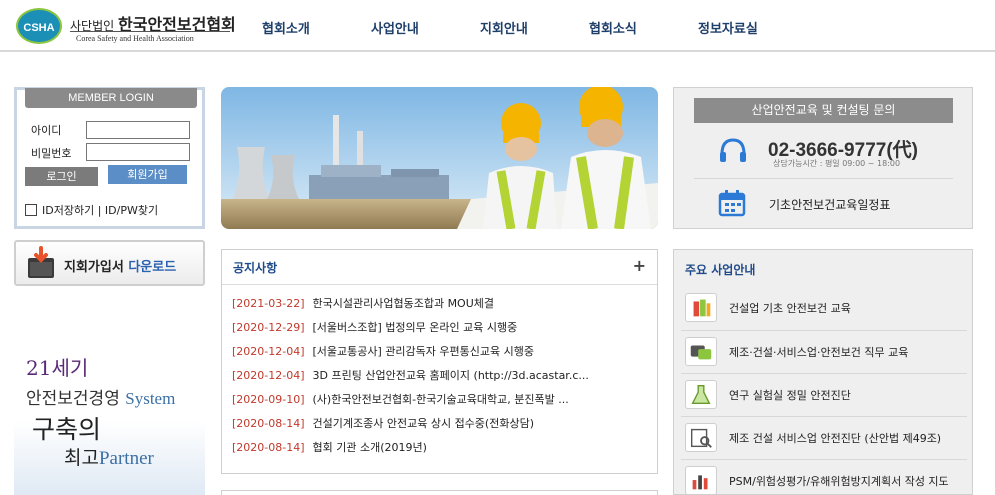 The width and height of the screenshot is (995, 495). Describe the element at coordinates (120, 267) in the screenshot. I see `download-label: 지회가입서 다운로드` at that location.